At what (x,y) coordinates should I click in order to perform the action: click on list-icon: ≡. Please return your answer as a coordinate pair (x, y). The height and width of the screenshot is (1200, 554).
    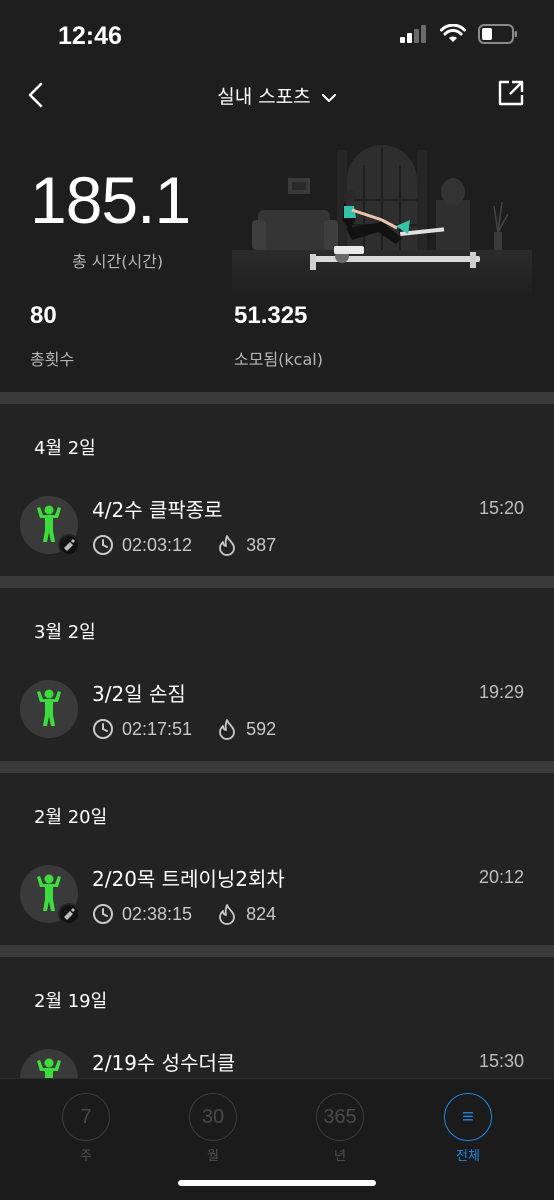
    Looking at the image, I should click on (468, 1117).